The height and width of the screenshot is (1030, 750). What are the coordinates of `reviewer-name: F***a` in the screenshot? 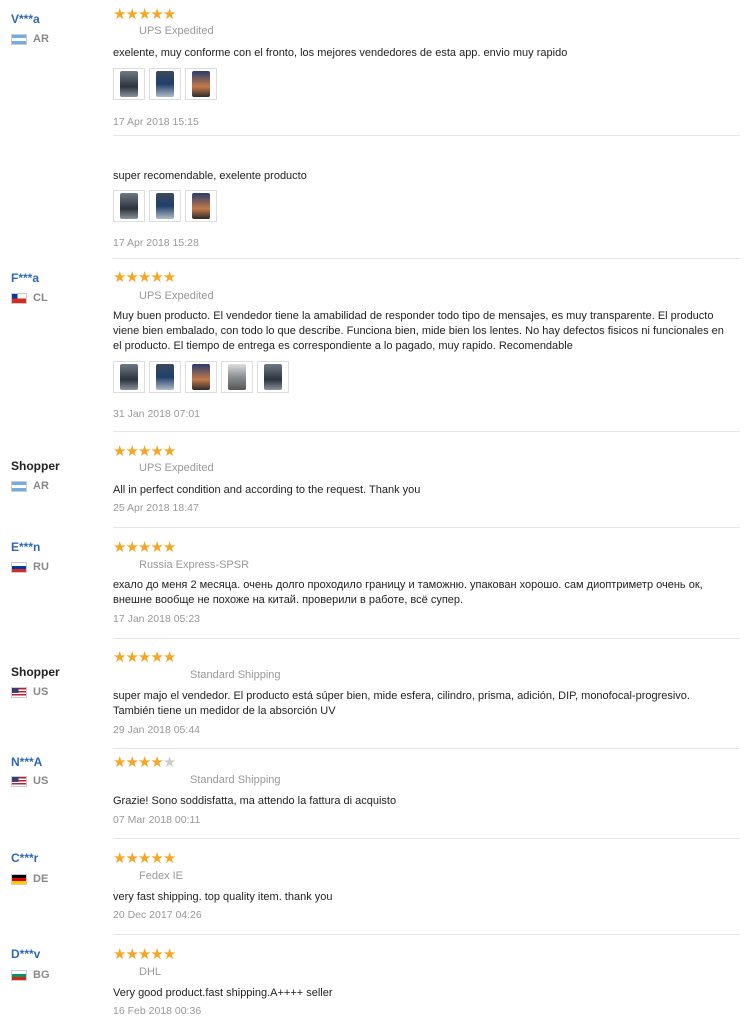 It's located at (25, 278).